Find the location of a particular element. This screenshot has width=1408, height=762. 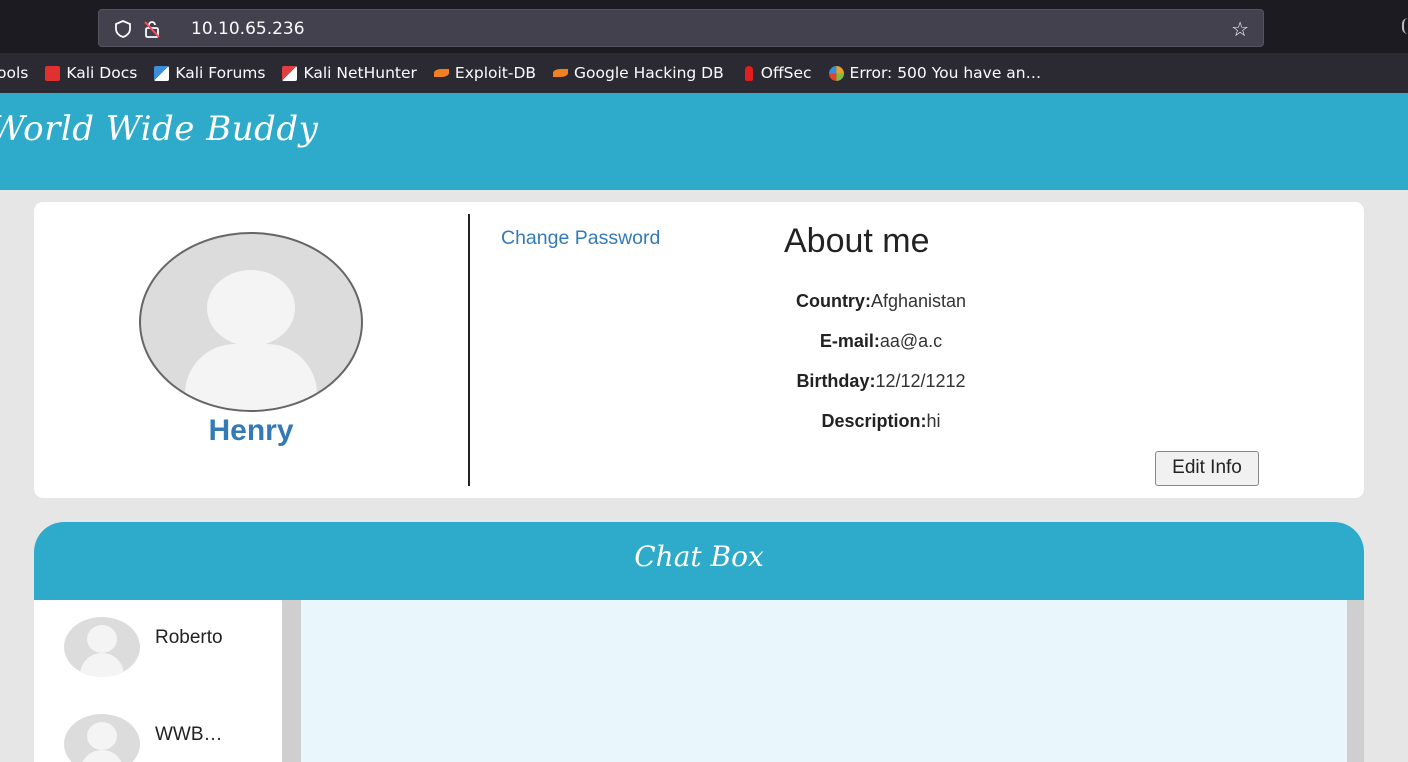

kali-docs-icon is located at coordinates (53, 73).